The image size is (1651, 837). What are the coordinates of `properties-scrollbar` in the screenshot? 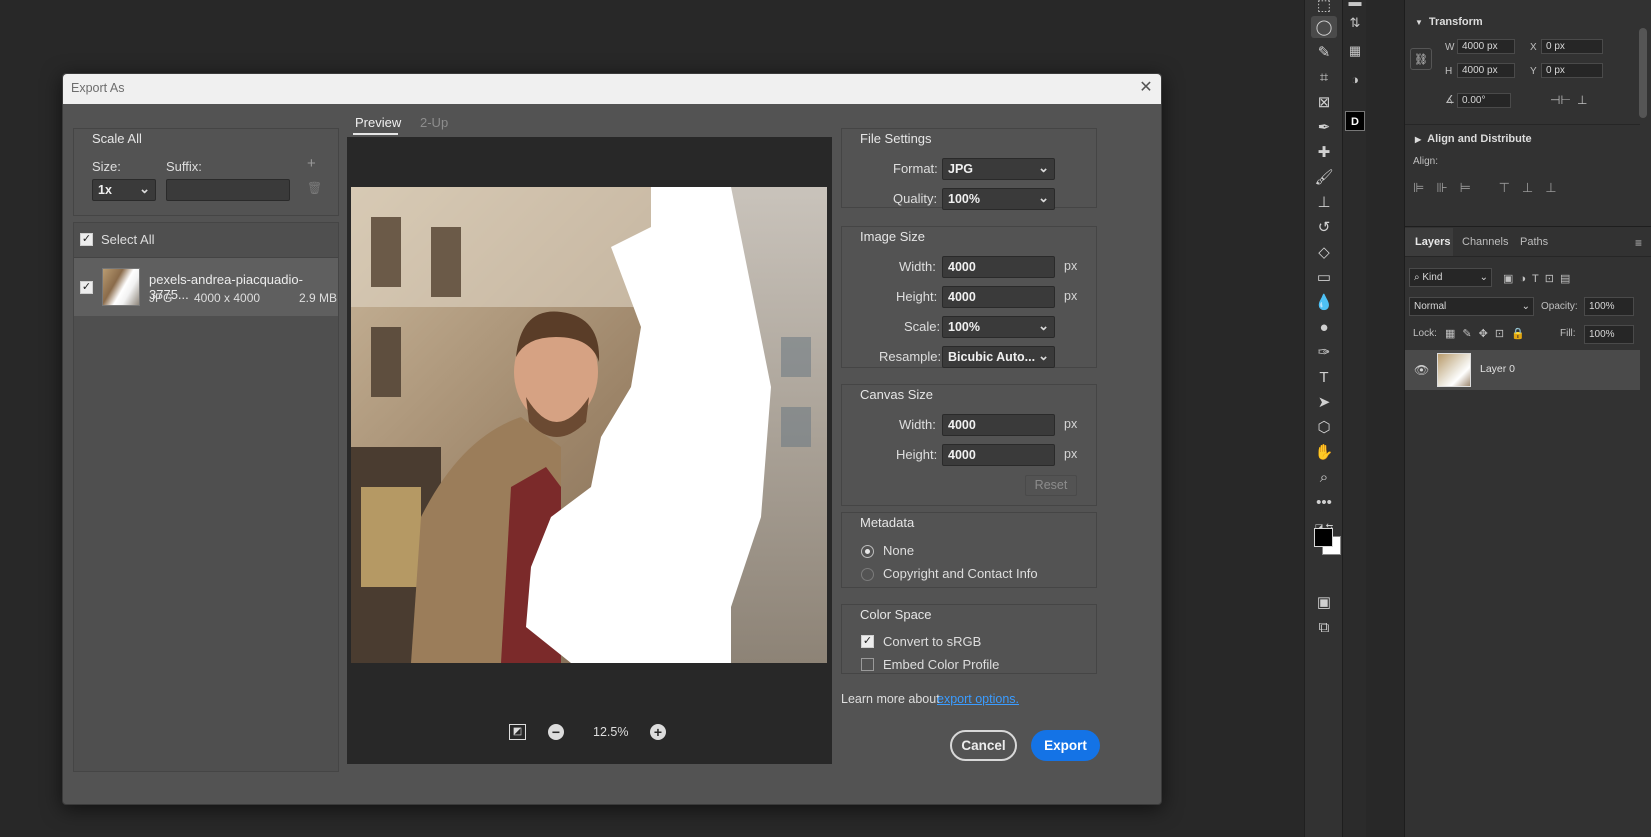 It's located at (1643, 73).